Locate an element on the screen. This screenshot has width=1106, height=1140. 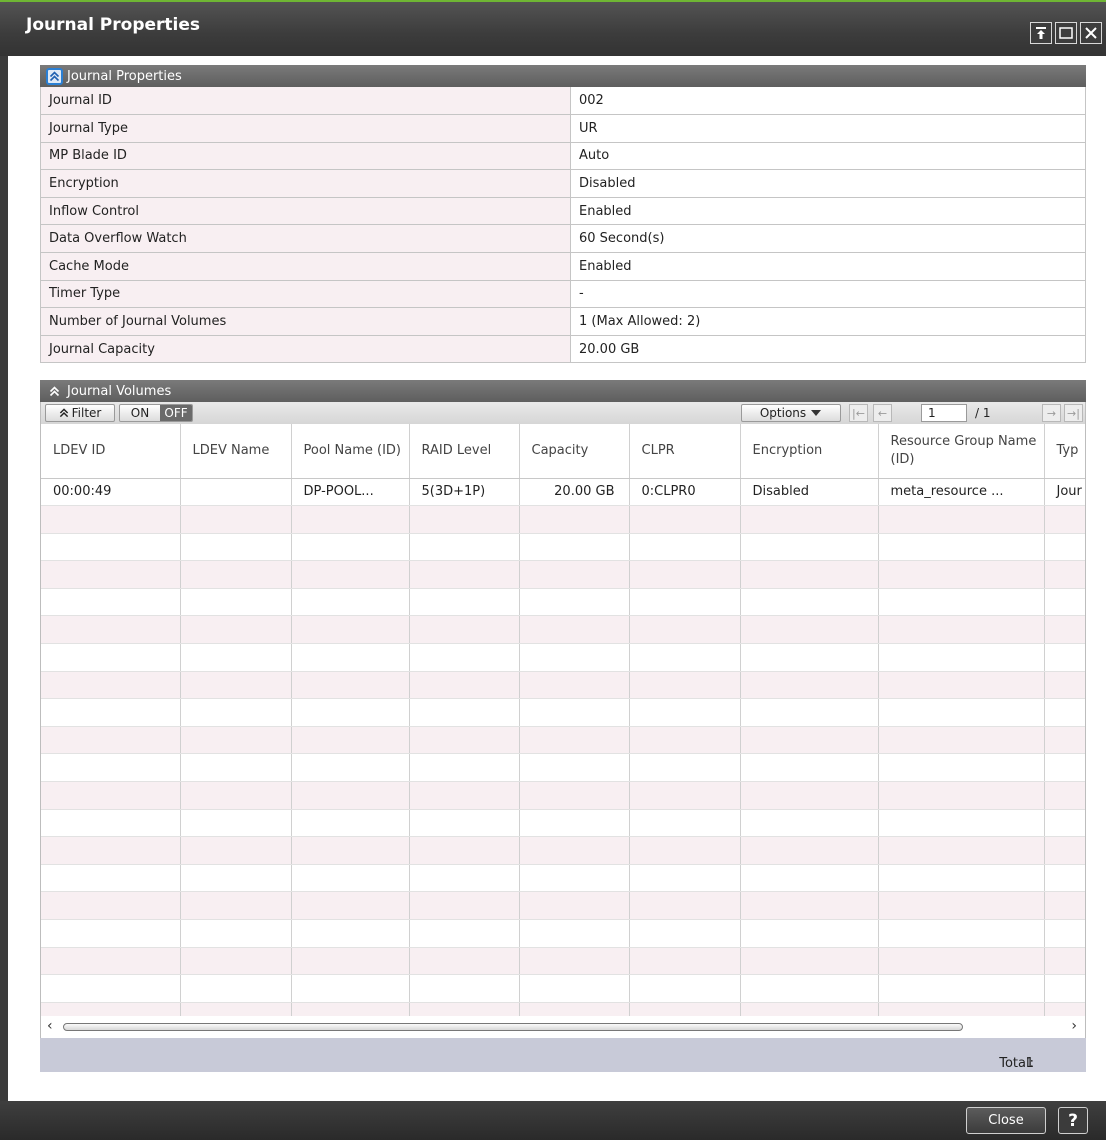
filter-button: Filter is located at coordinates (80, 413).